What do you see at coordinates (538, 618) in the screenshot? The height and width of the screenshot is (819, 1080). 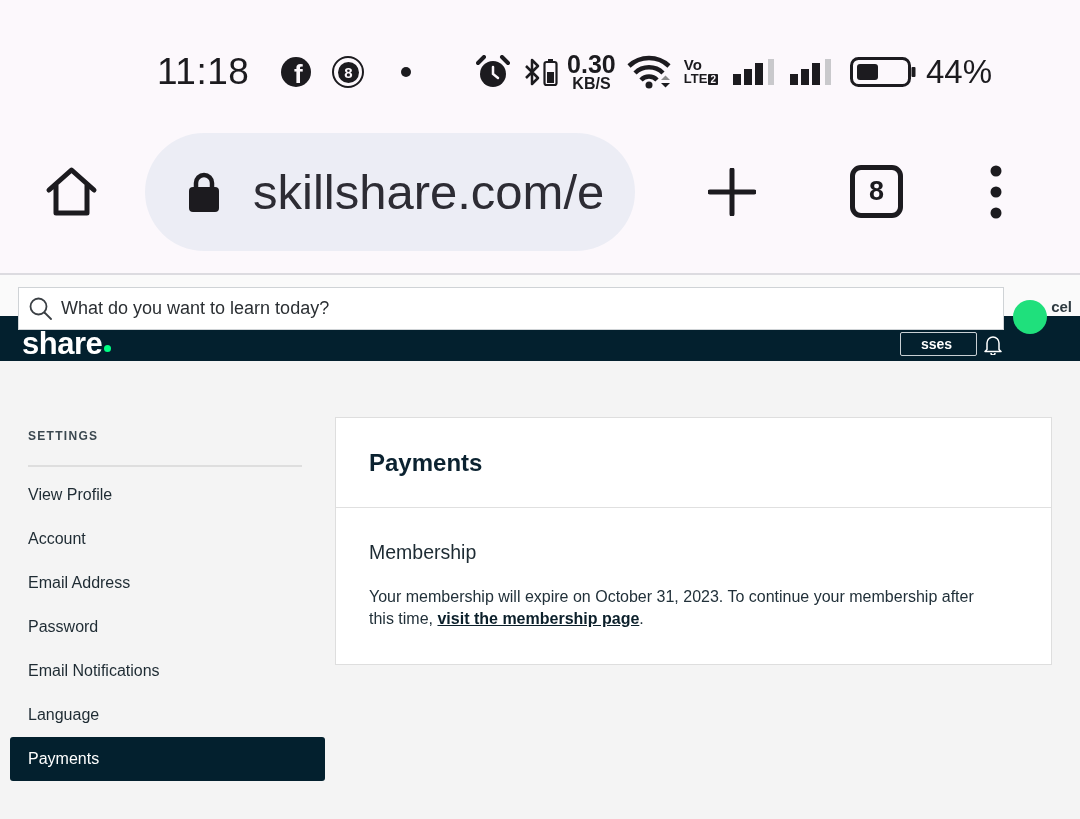 I see `membership-link: visit the membership page` at bounding box center [538, 618].